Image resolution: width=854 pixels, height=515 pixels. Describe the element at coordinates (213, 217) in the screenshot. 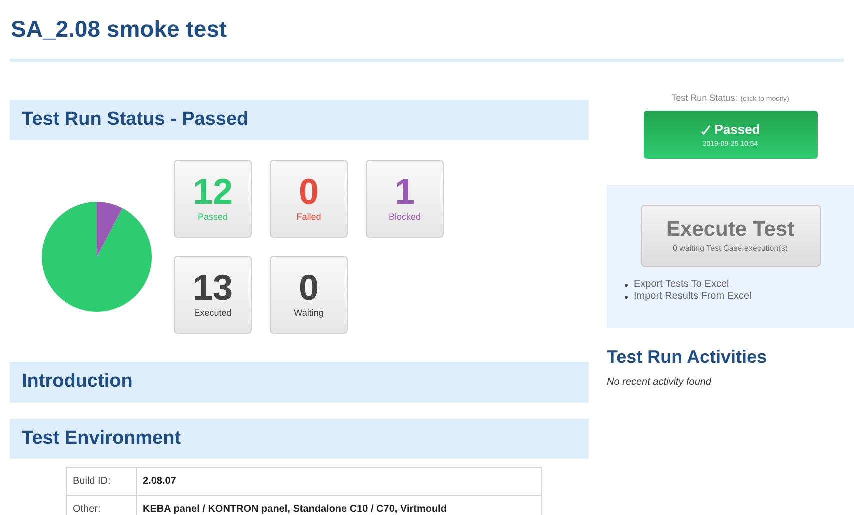

I see `stat-label: Passed` at that location.